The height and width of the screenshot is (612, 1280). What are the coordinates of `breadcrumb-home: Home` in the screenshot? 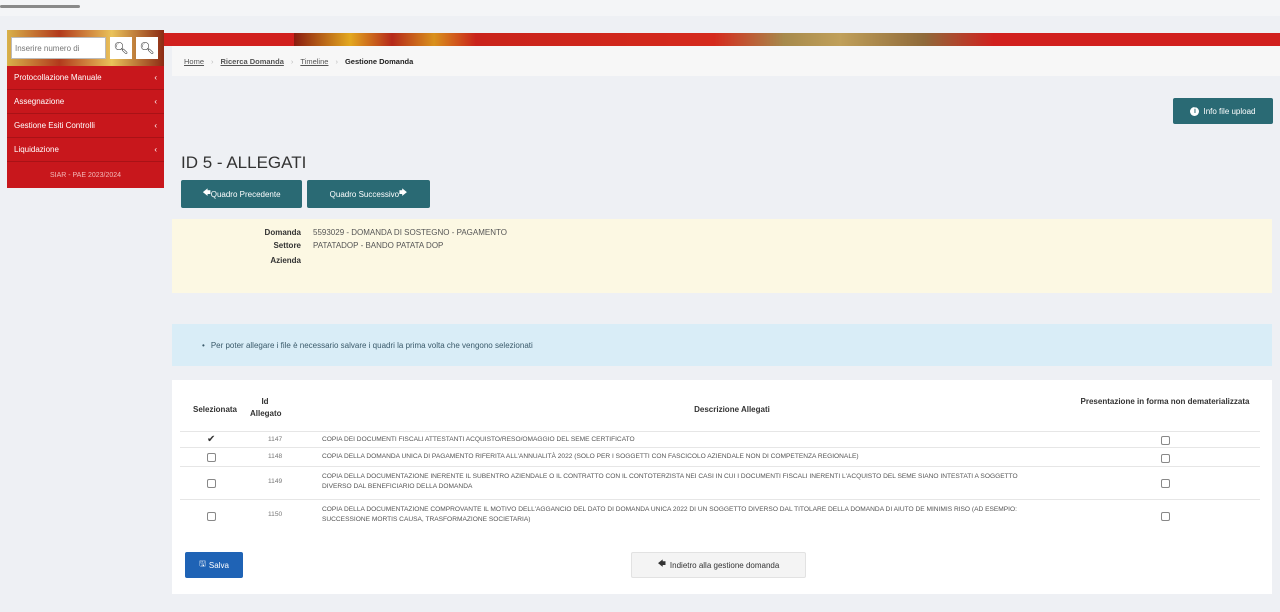 It's located at (194, 61).